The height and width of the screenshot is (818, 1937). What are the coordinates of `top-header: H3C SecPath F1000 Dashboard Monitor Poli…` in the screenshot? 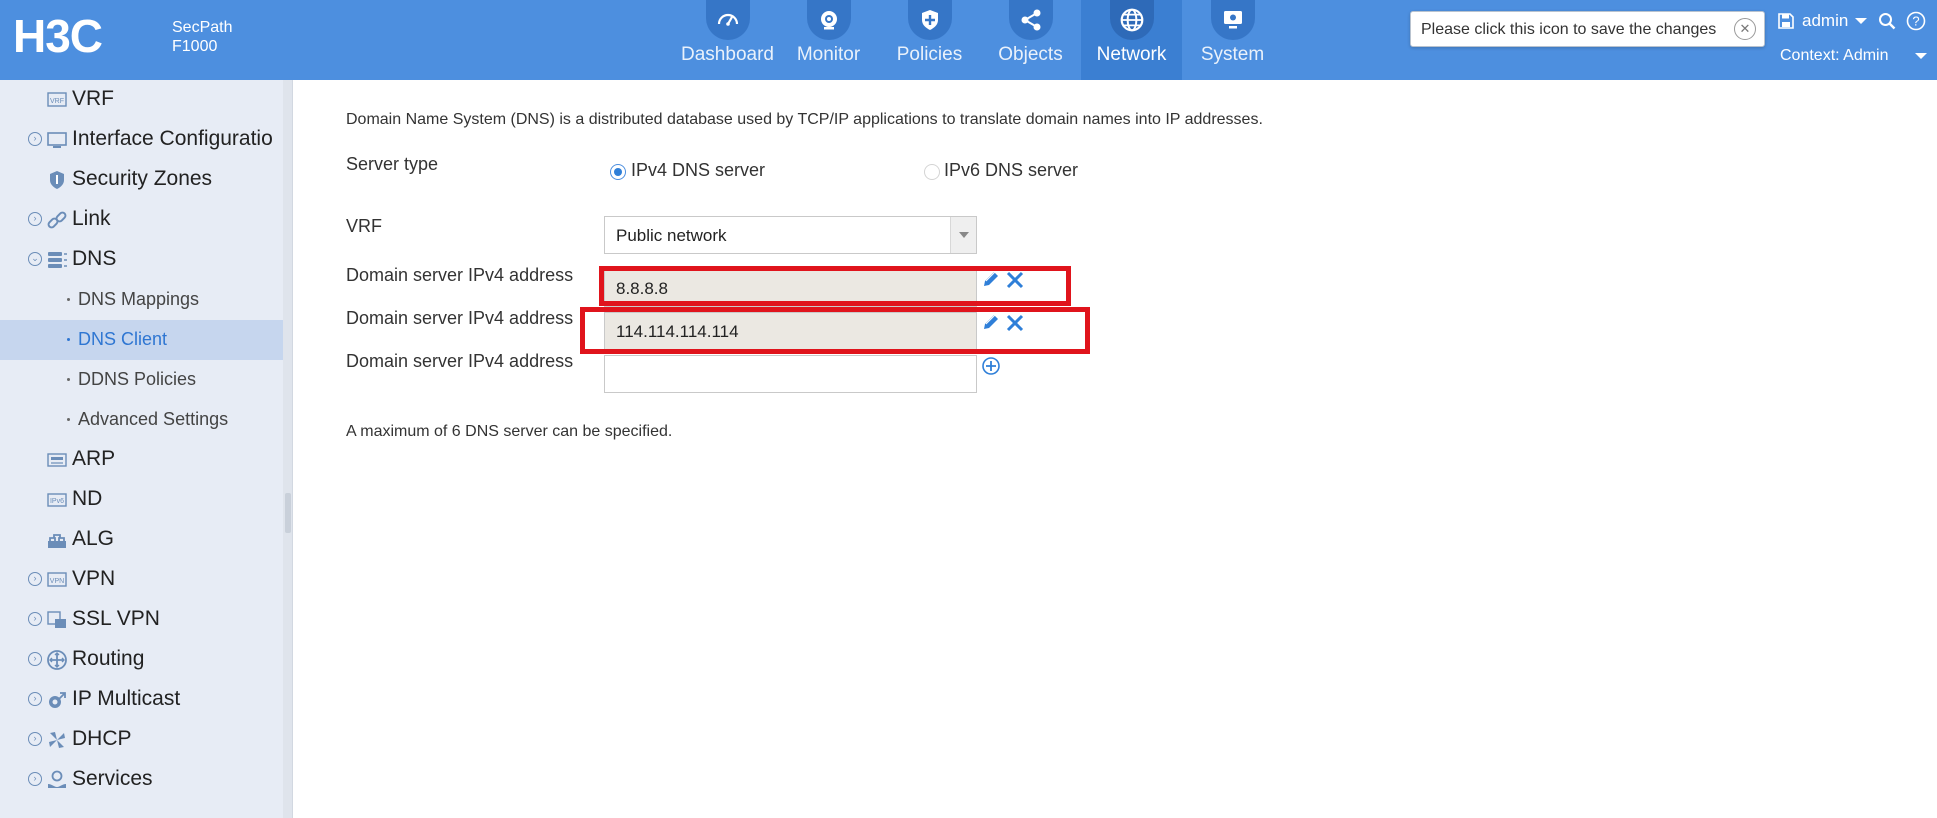 It's located at (968, 40).